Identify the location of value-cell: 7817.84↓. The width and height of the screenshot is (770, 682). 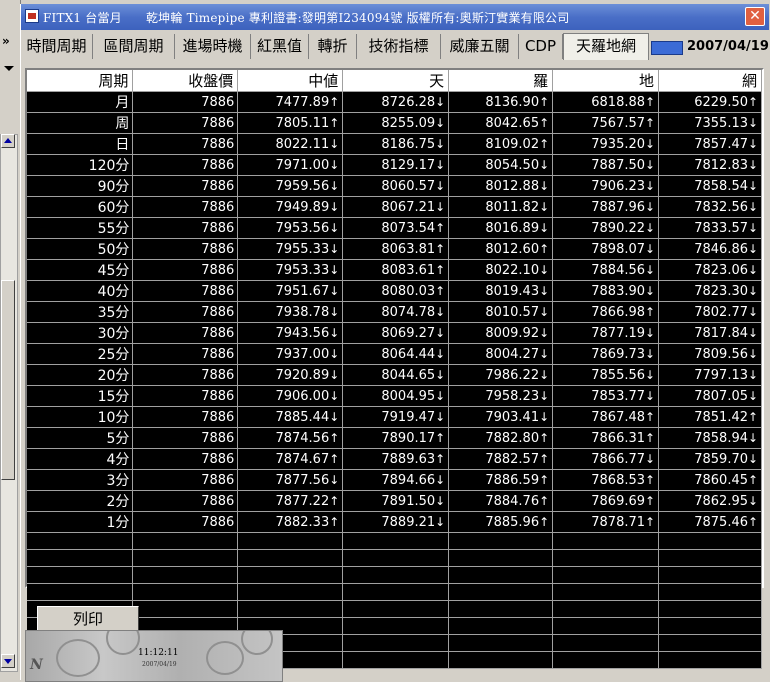
(710, 333).